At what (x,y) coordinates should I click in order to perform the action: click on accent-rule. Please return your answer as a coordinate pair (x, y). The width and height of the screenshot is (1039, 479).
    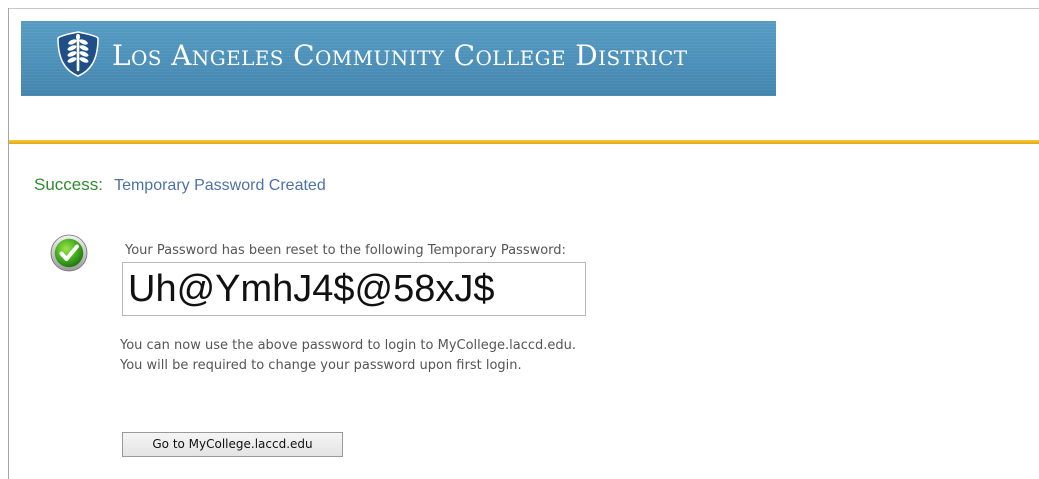
    Looking at the image, I should click on (524, 142).